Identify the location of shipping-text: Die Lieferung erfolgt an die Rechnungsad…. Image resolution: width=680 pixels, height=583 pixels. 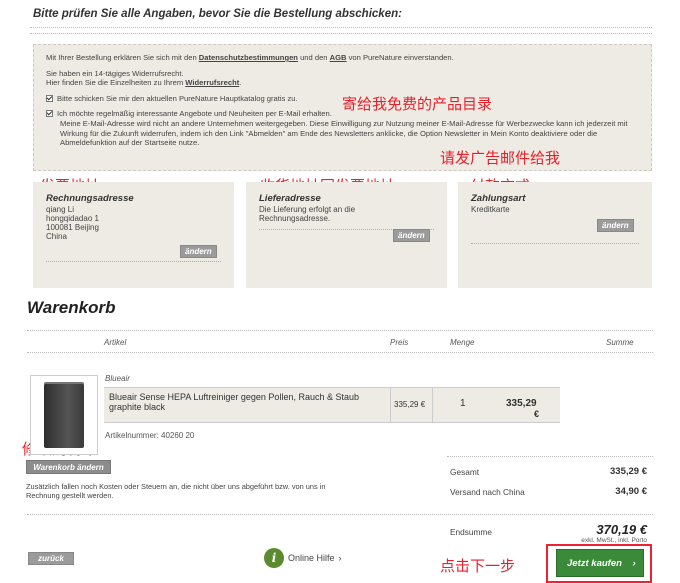
(307, 214).